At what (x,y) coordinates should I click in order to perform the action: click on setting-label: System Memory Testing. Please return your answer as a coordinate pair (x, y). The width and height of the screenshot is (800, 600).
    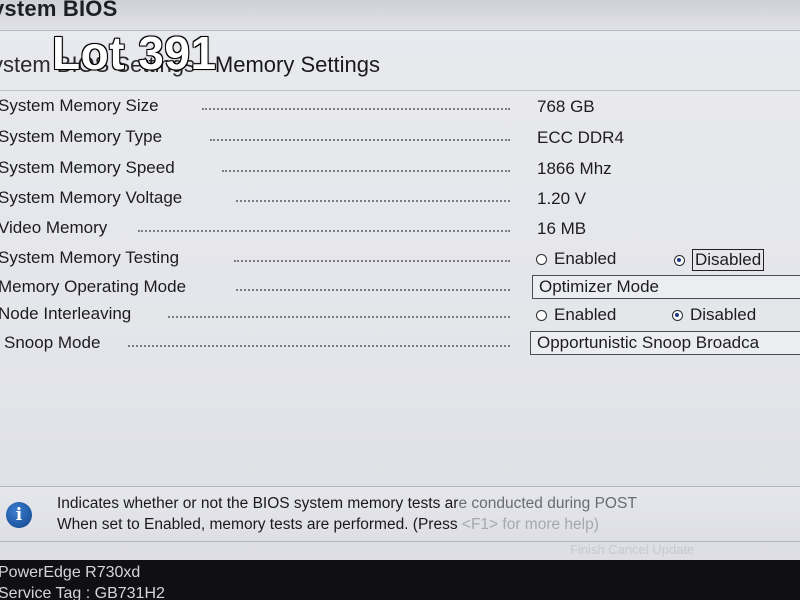
    Looking at the image, I should click on (90, 257).